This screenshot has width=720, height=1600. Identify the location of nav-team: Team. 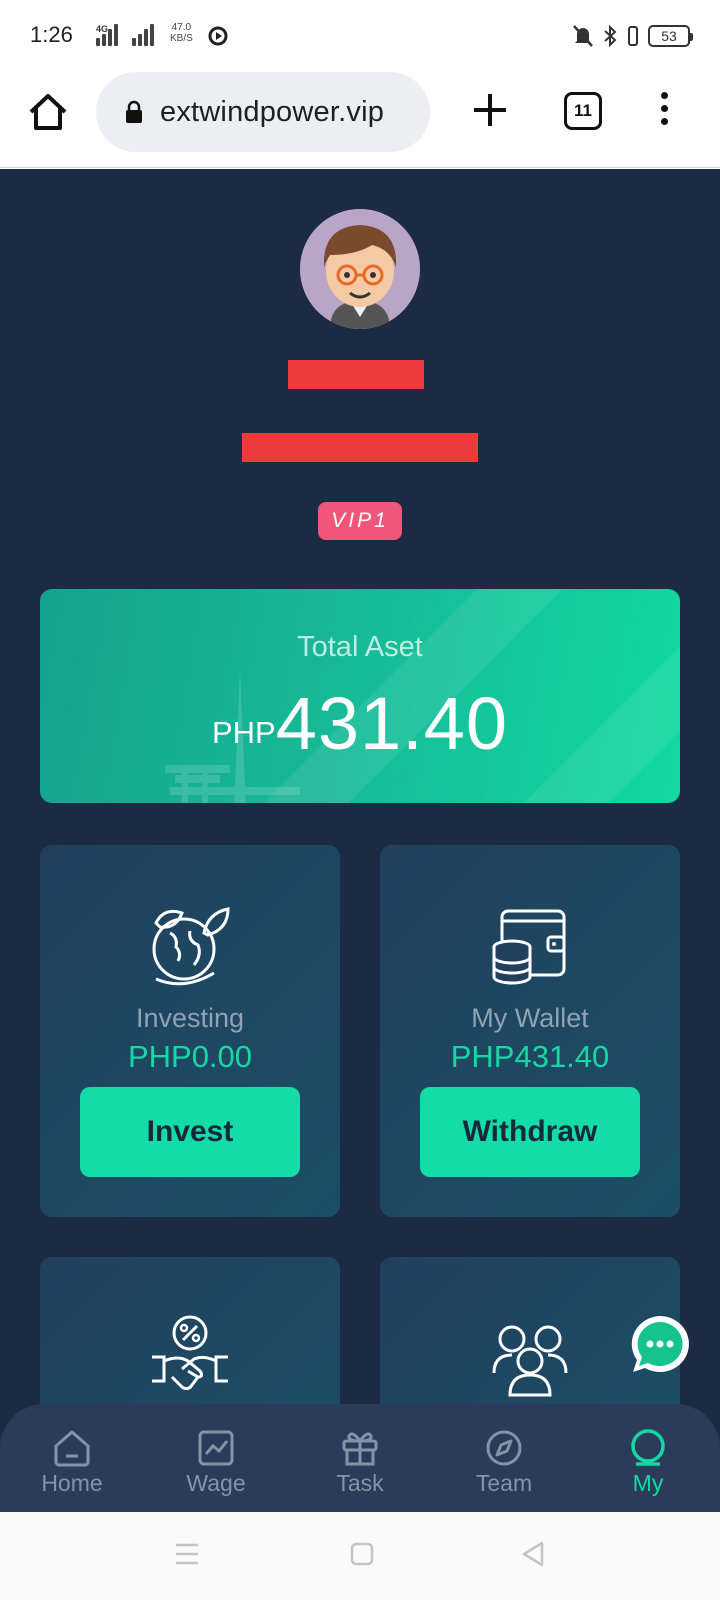
(504, 1458).